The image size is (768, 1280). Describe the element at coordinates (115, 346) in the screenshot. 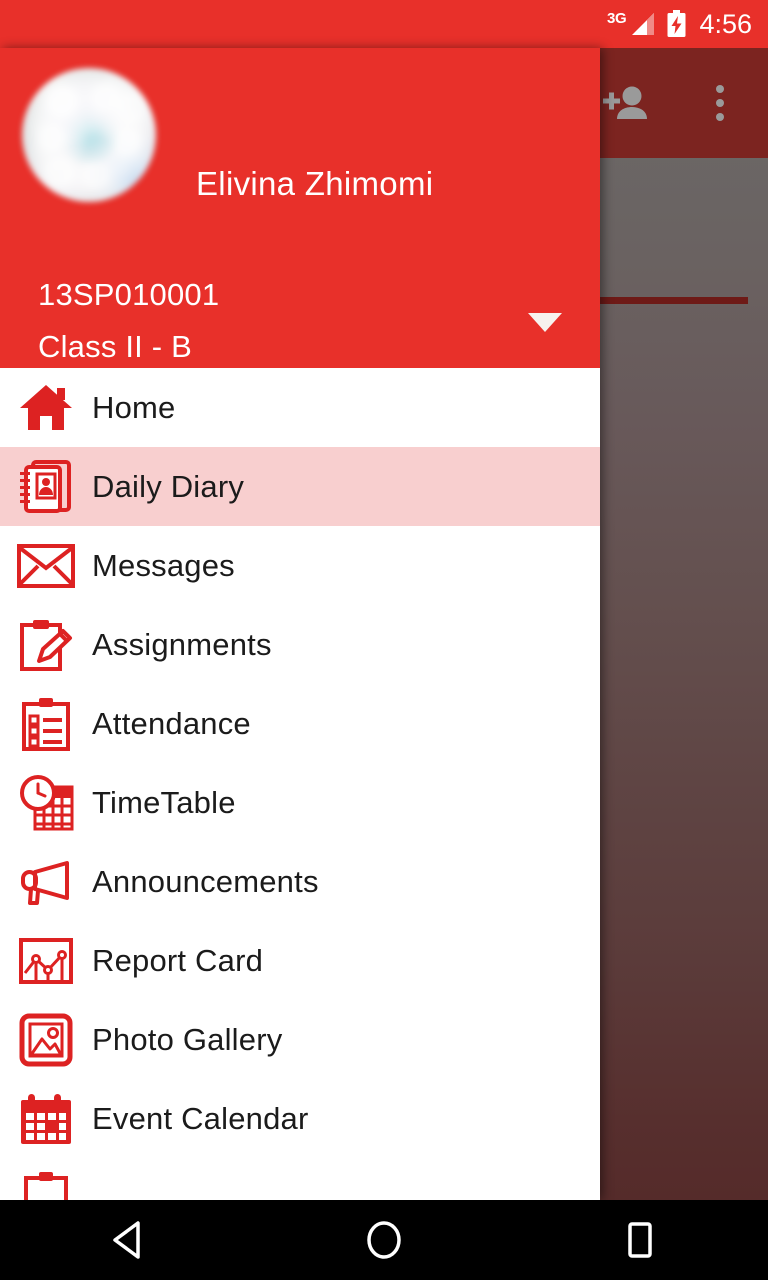

I see `profile-class: Class II - B` at that location.